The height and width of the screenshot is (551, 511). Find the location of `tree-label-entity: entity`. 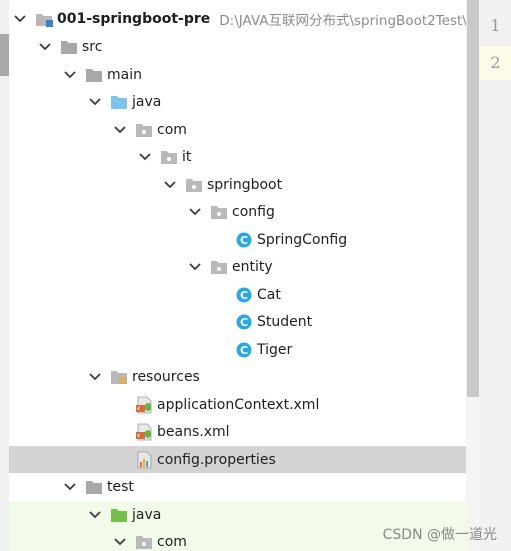

tree-label-entity: entity is located at coordinates (252, 266).